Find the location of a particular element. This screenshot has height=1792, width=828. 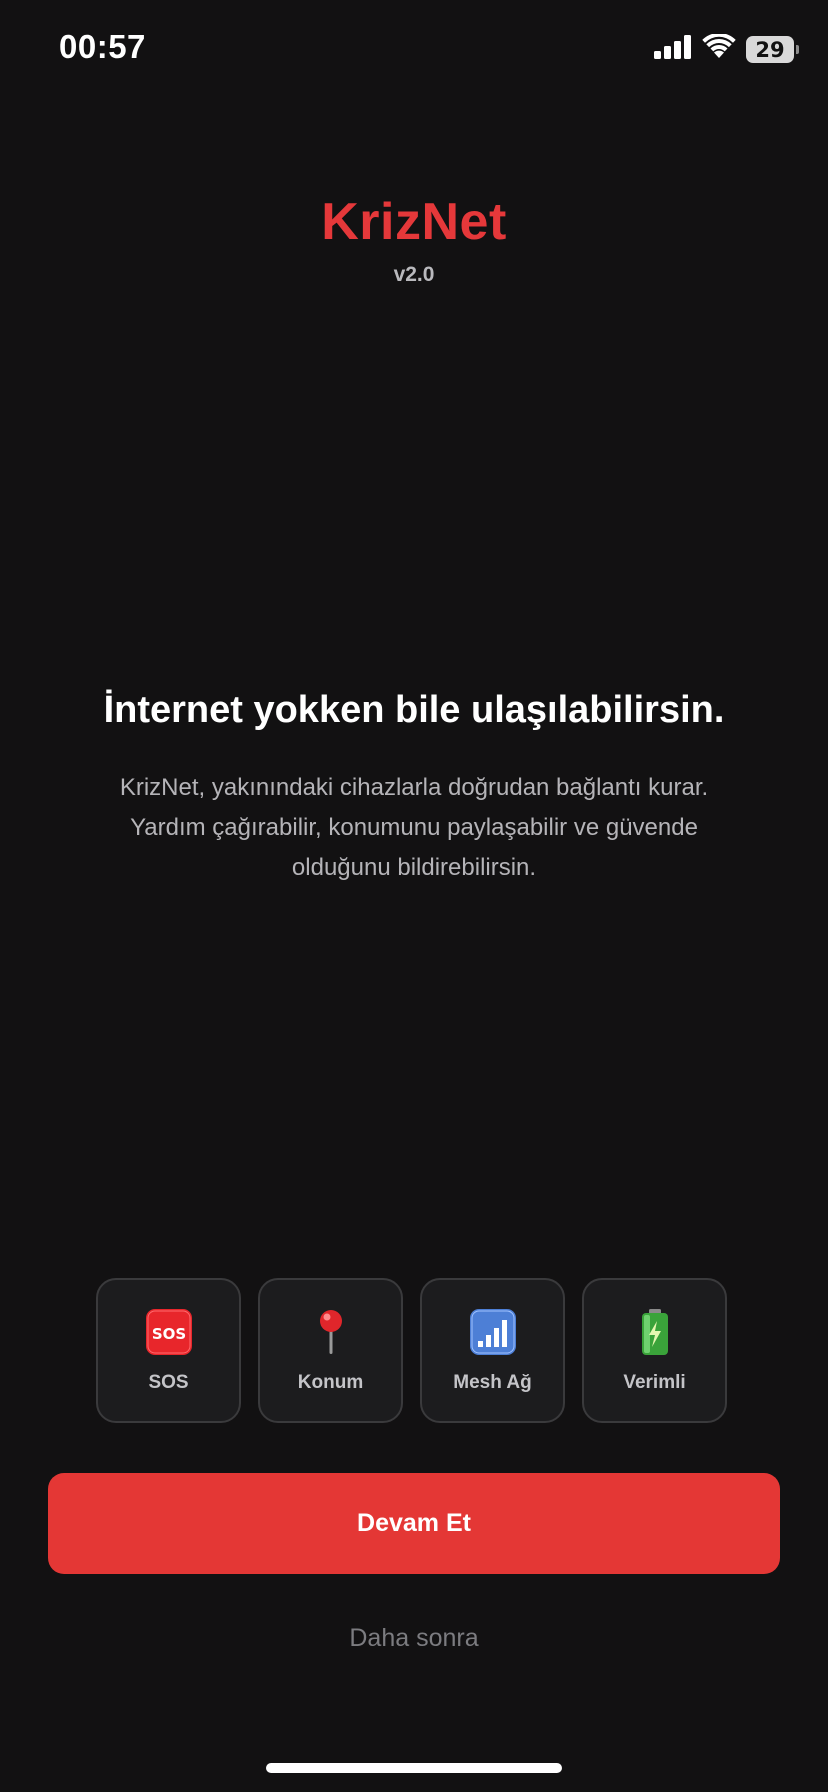

feature-label: Verimli is located at coordinates (654, 1382).